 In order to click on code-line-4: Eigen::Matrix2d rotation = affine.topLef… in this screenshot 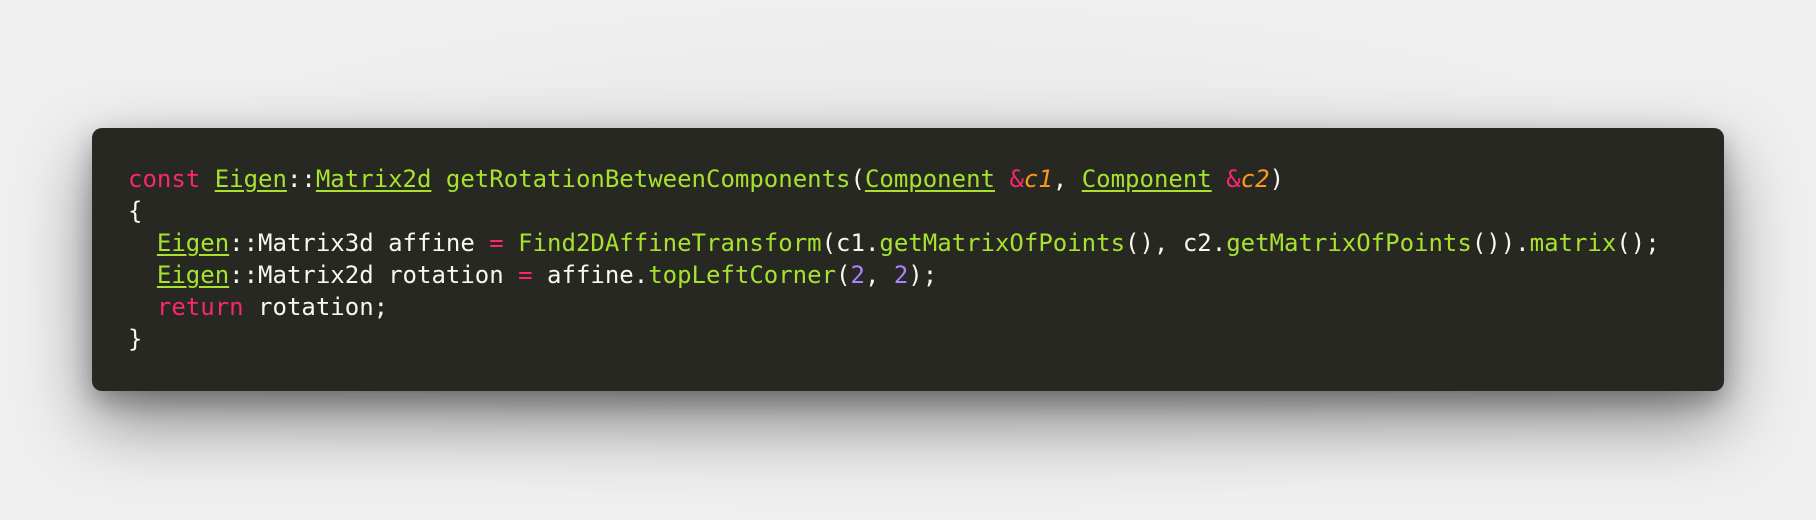, I will do `click(908, 275)`.